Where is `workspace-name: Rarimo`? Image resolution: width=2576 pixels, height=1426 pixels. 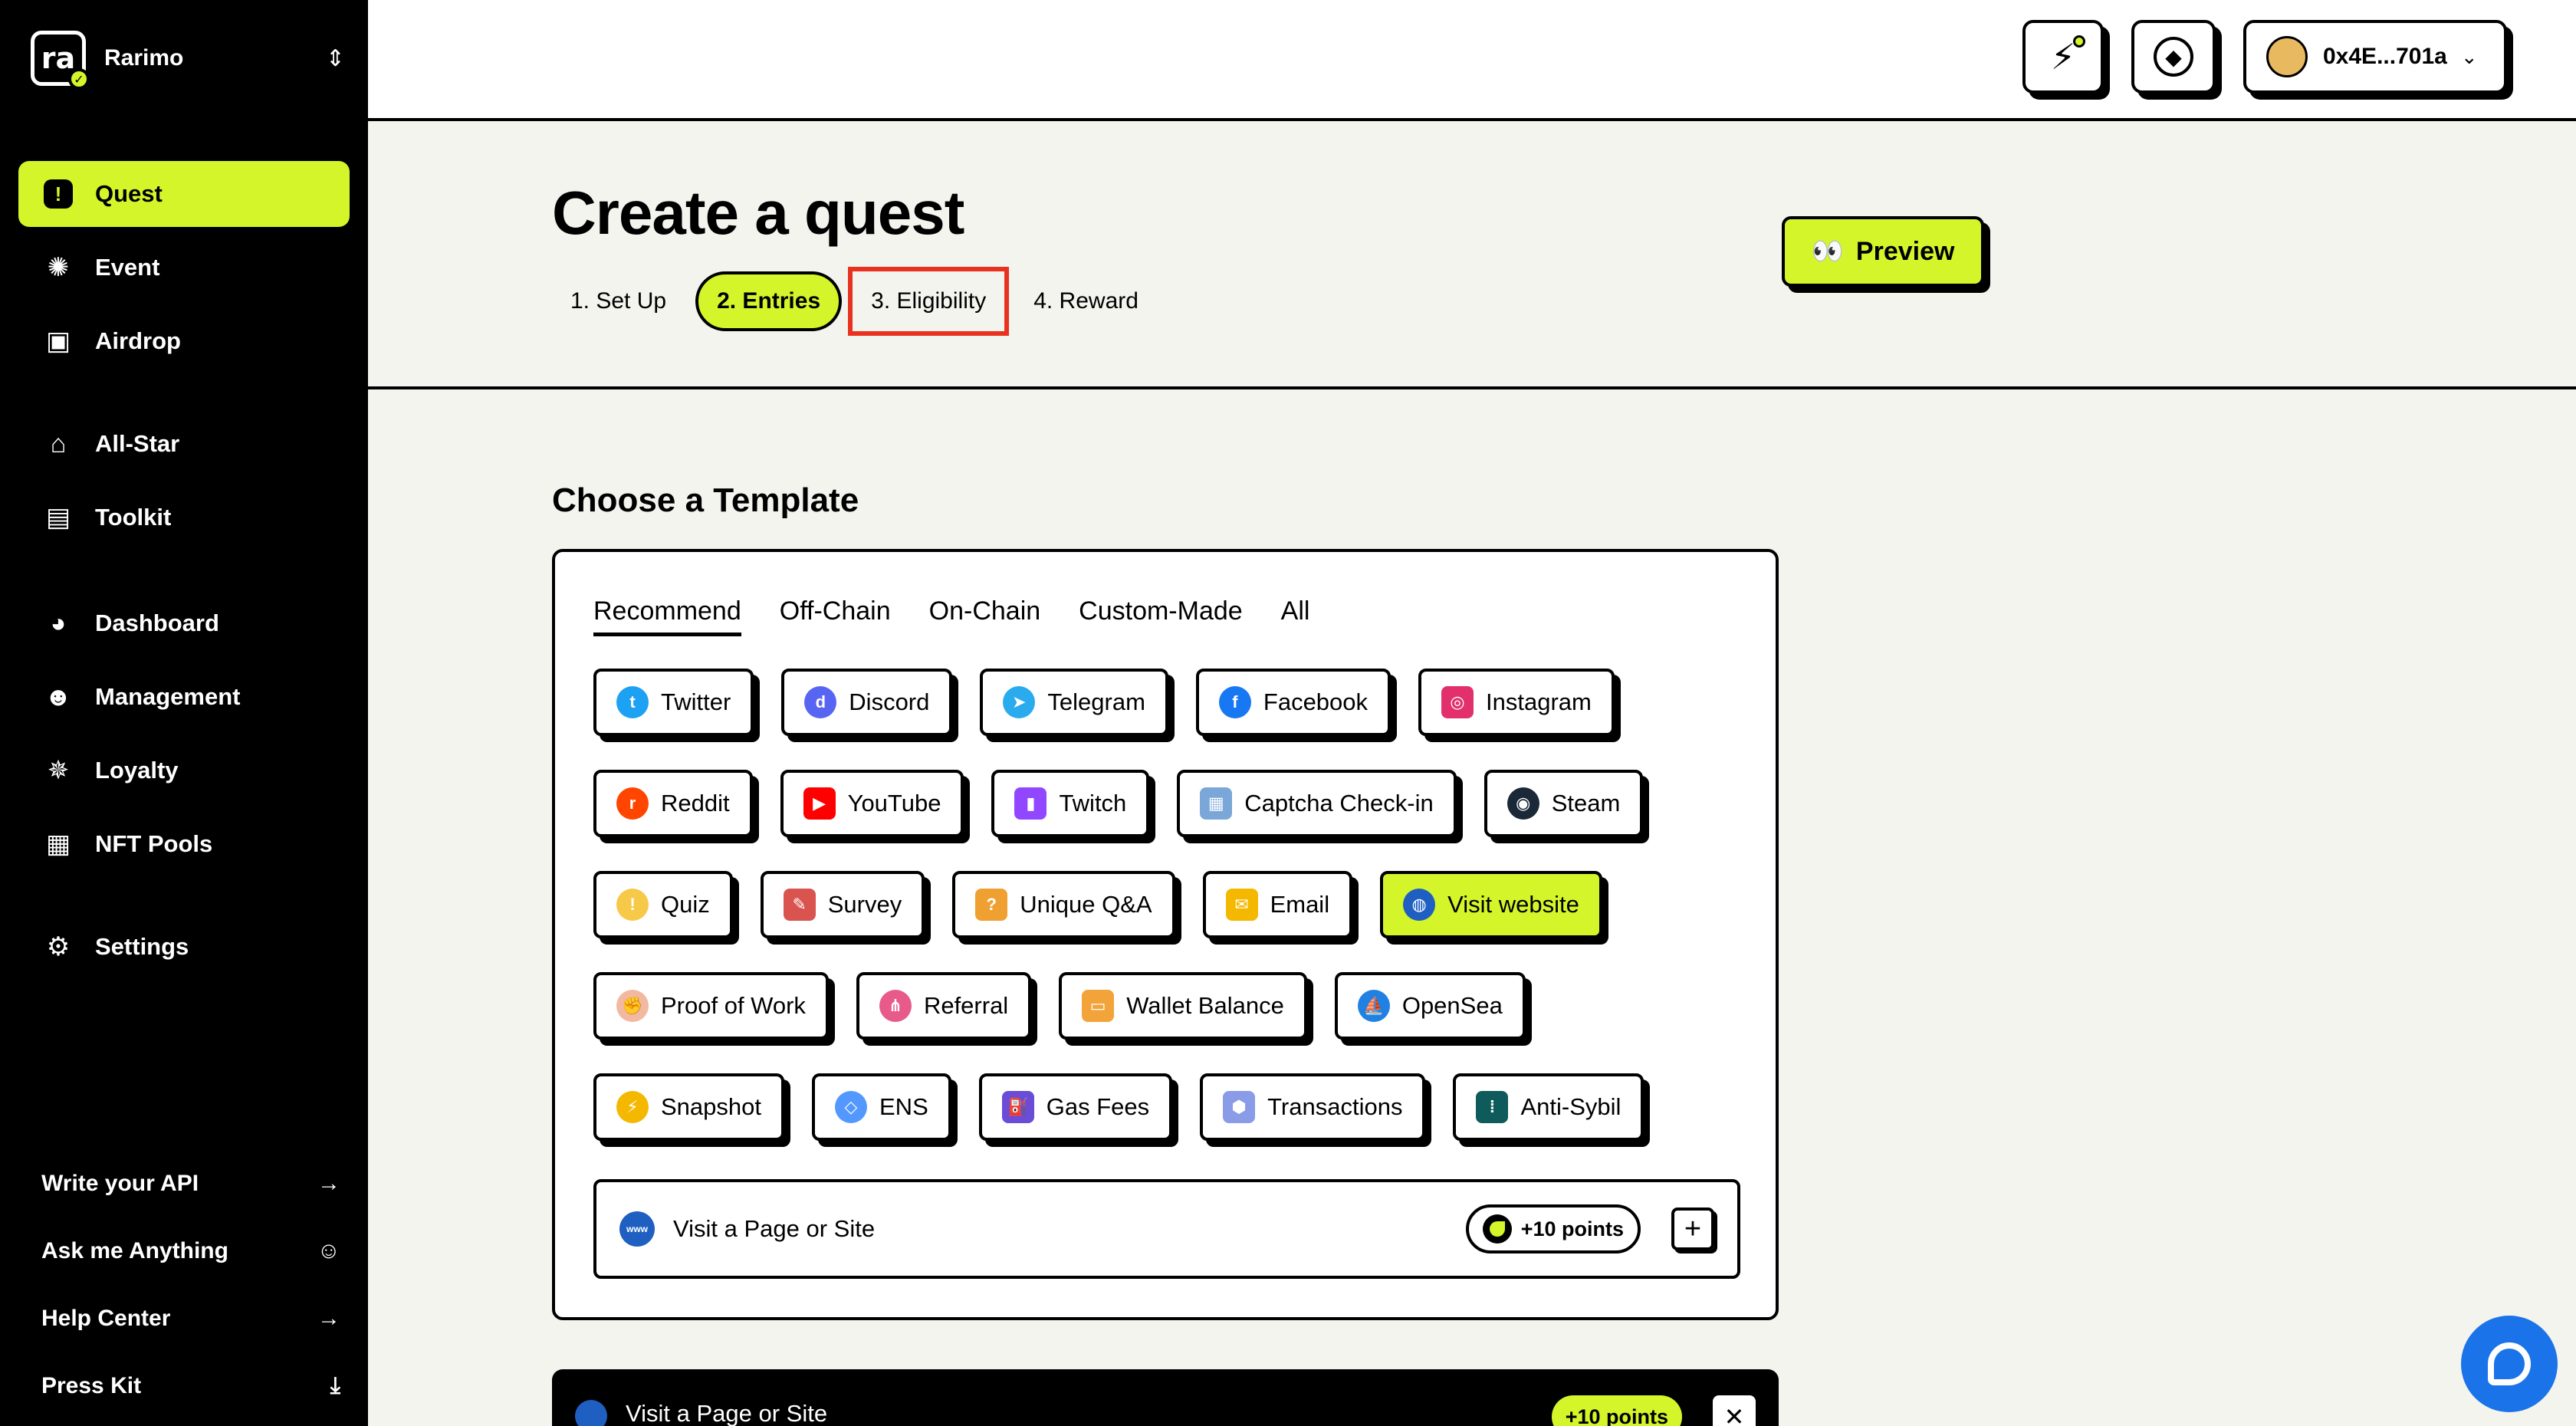 workspace-name: Rarimo is located at coordinates (144, 58).